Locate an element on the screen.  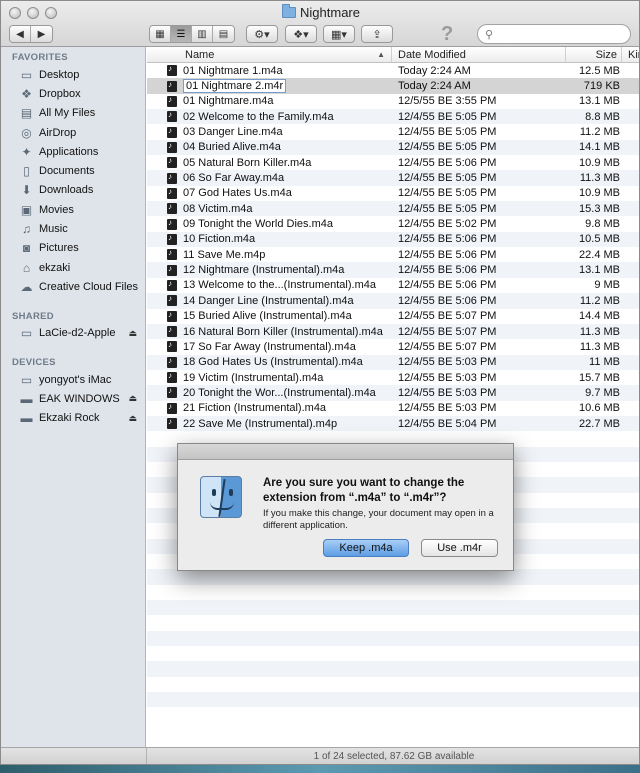
arrange-icon: ▦▾ is located at coordinates (339, 34).